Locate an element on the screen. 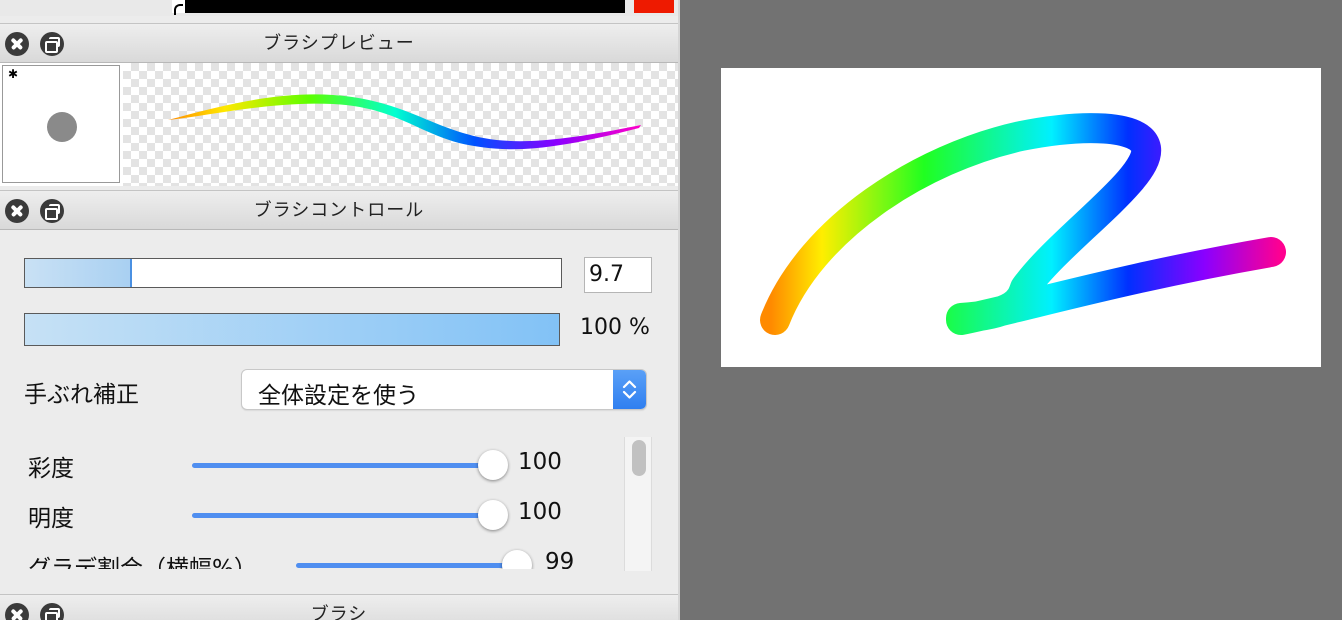  brightness-value: 100 is located at coordinates (540, 512).